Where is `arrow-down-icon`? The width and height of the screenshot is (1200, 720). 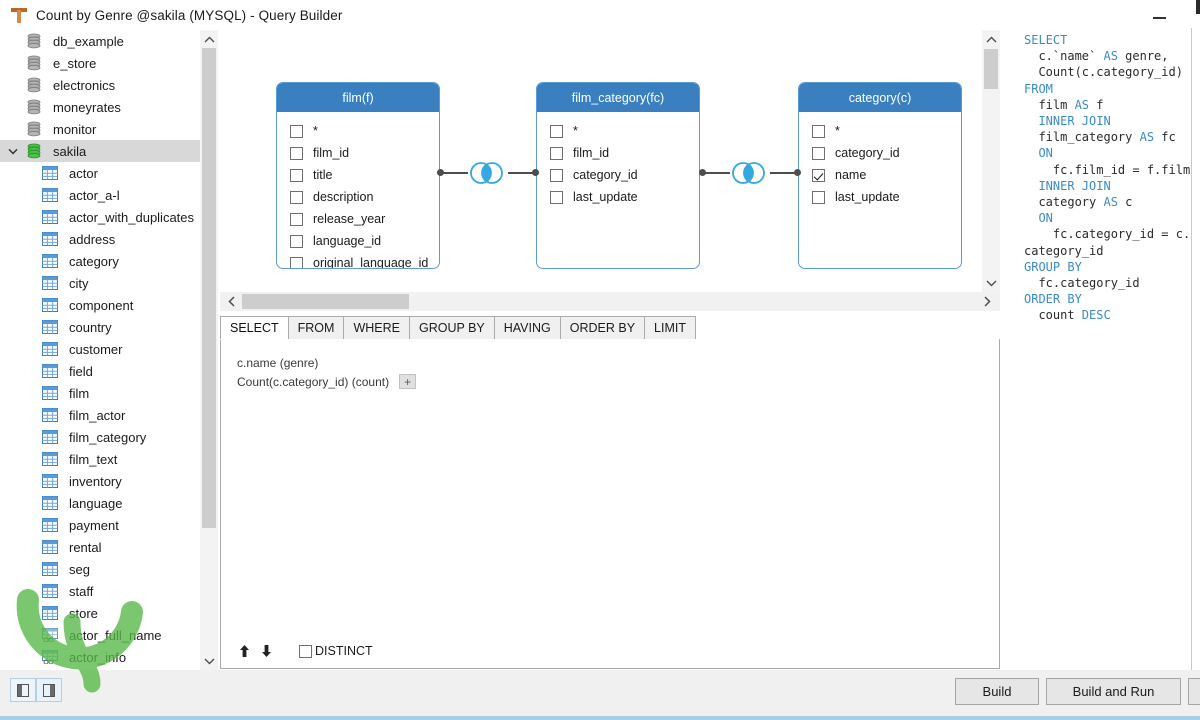 arrow-down-icon is located at coordinates (266, 651).